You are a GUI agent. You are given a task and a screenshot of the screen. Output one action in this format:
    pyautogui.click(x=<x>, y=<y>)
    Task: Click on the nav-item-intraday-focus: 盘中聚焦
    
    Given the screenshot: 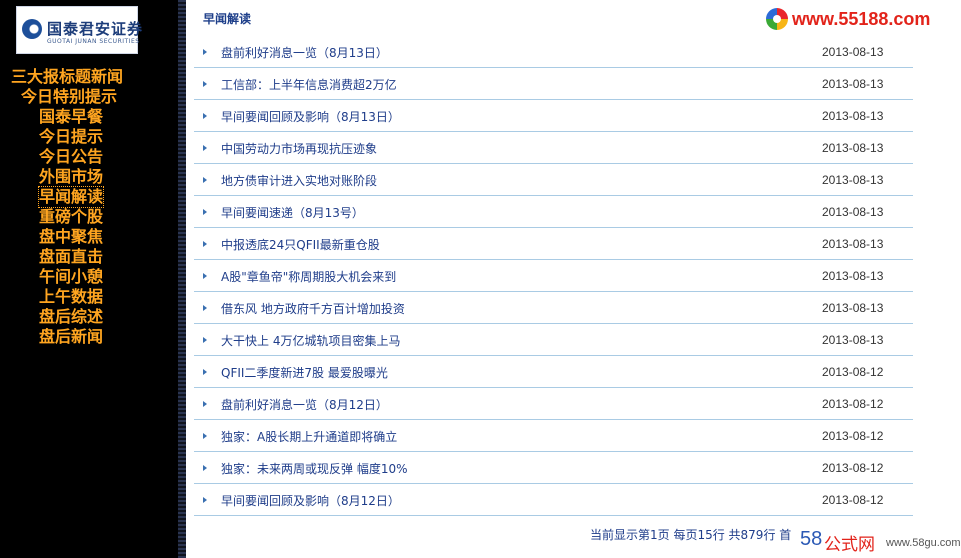 What is the action you would take?
    pyautogui.click(x=71, y=237)
    